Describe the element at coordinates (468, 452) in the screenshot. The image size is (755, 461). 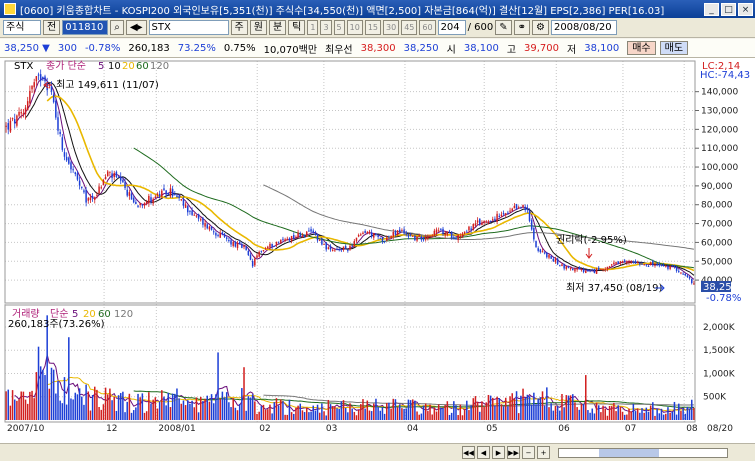
I see `first-page-icon: ◀◀` at that location.